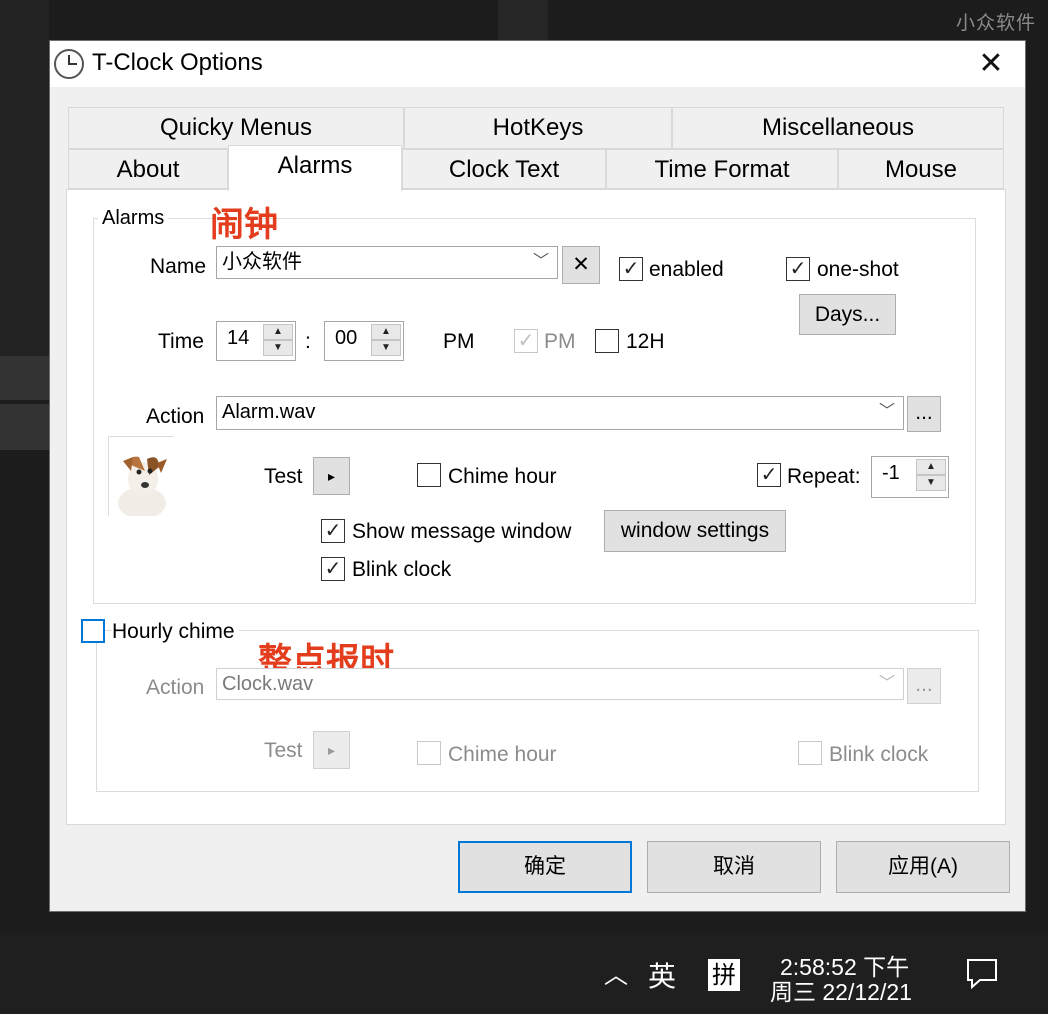 This screenshot has width=1048, height=1014. Describe the element at coordinates (315, 168) in the screenshot. I see `tab-alarms: Alarms` at that location.